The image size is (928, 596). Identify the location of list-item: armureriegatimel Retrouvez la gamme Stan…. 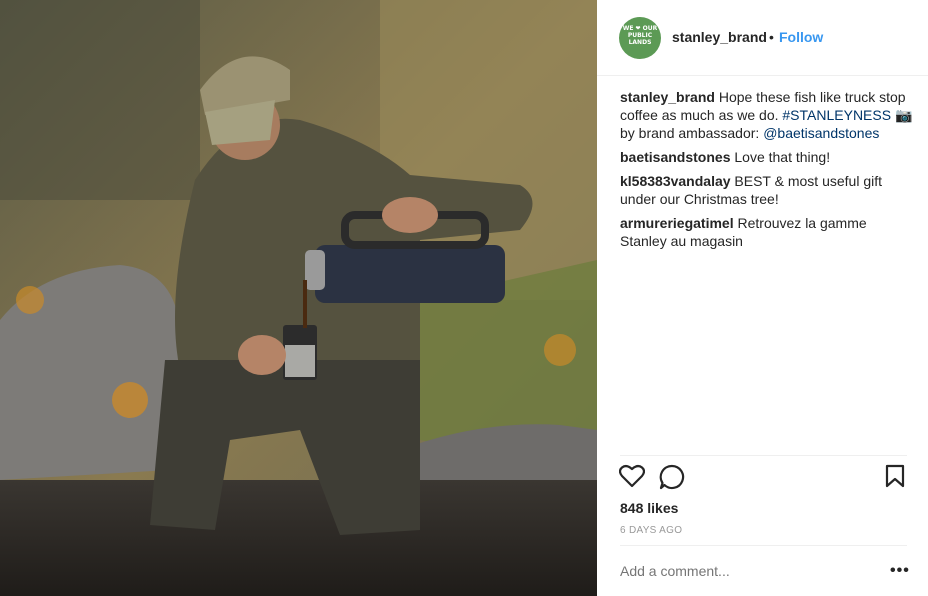
(767, 232).